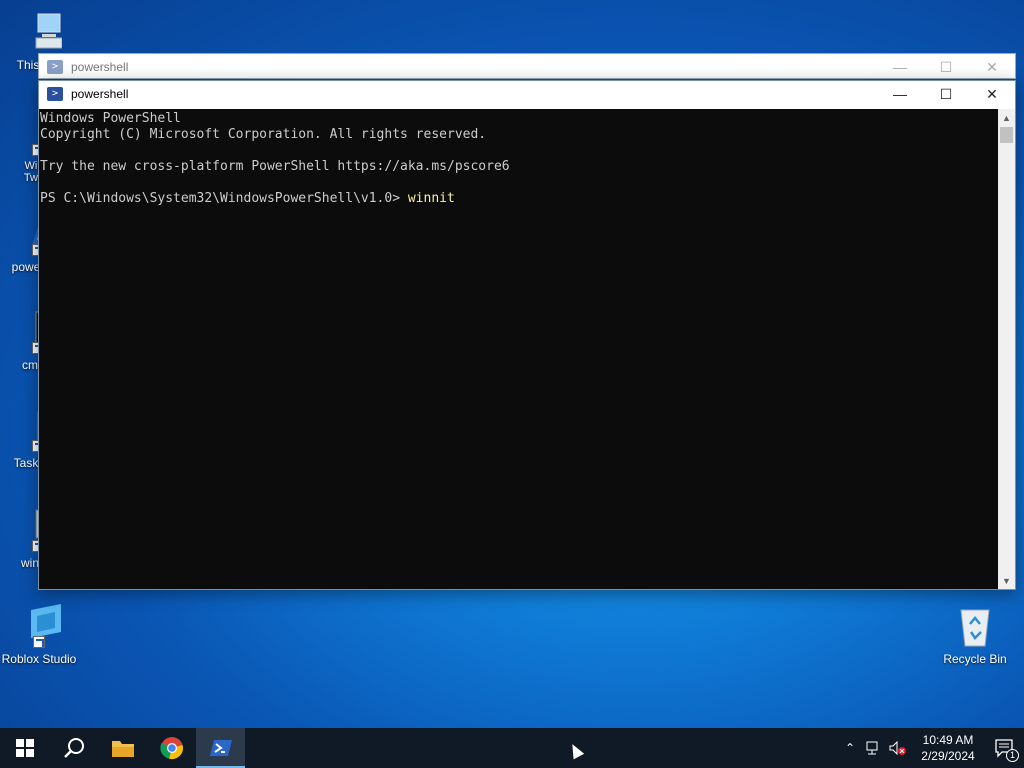 This screenshot has height=768, width=1024. What do you see at coordinates (975, 626) in the screenshot?
I see `recycle-bin-icon` at bounding box center [975, 626].